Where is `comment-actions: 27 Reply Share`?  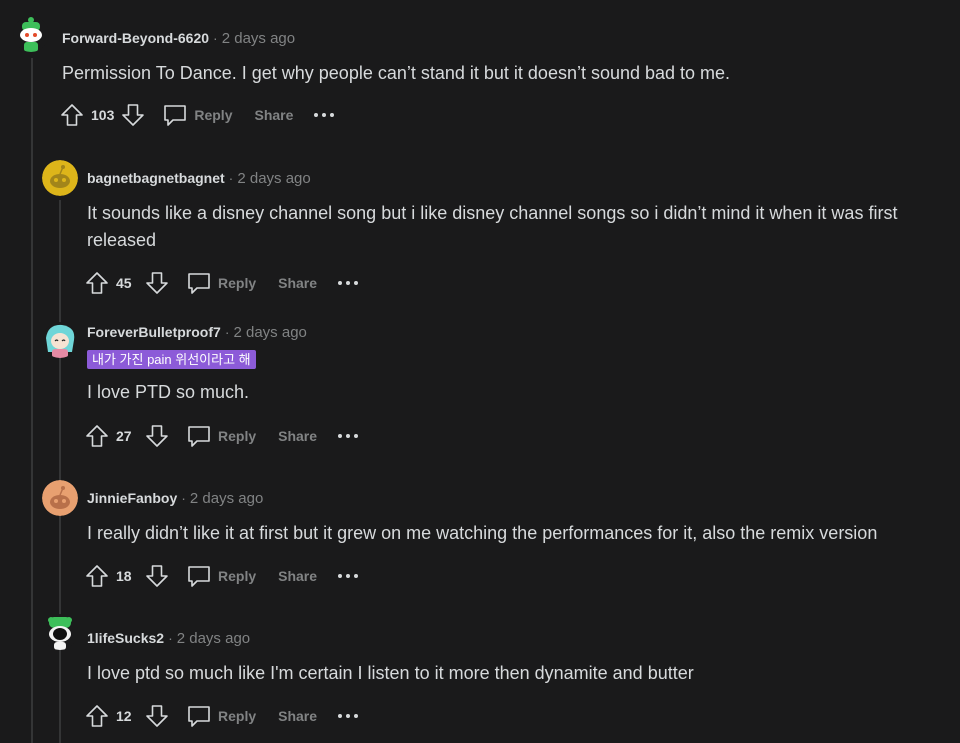
comment-actions: 27 Reply Share is located at coordinates (221, 436).